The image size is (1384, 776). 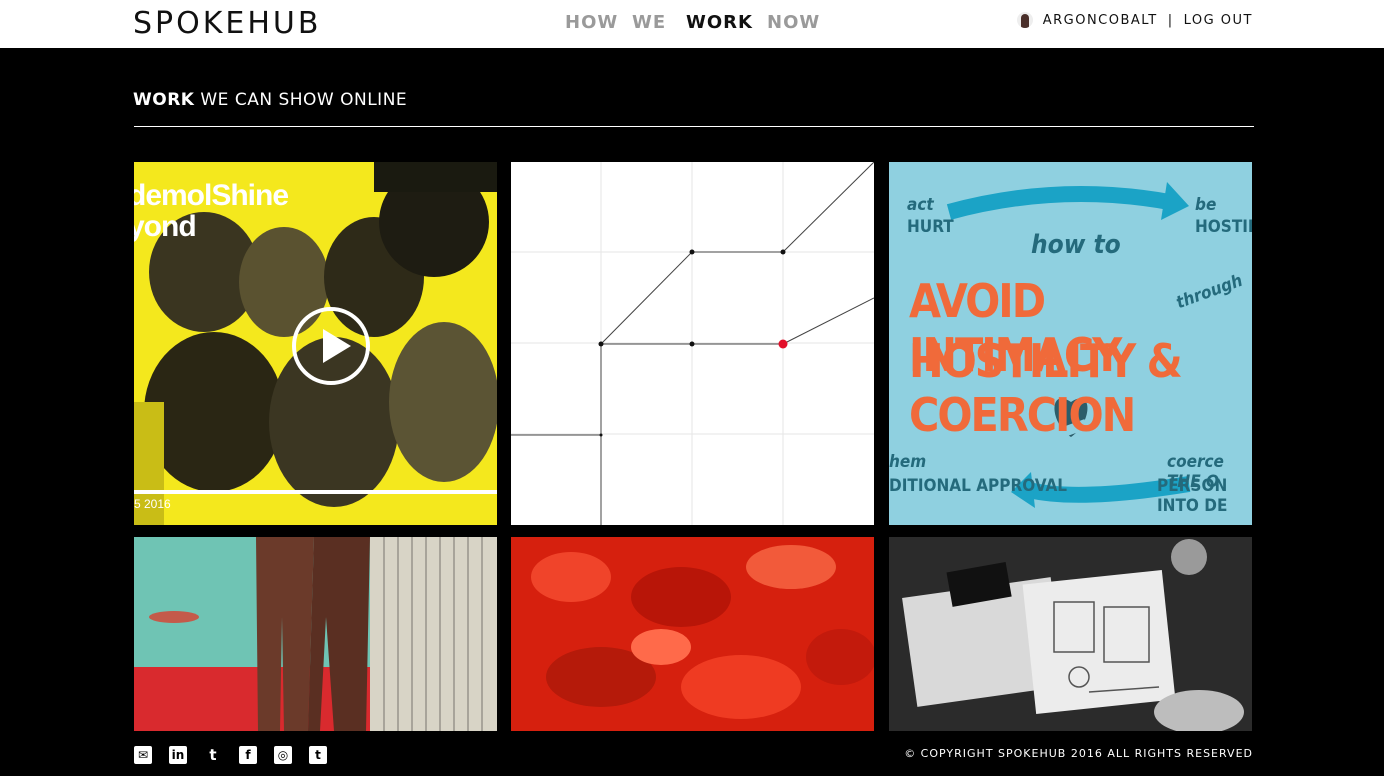 I want to click on sketch-photo, so click(x=1070, y=634).